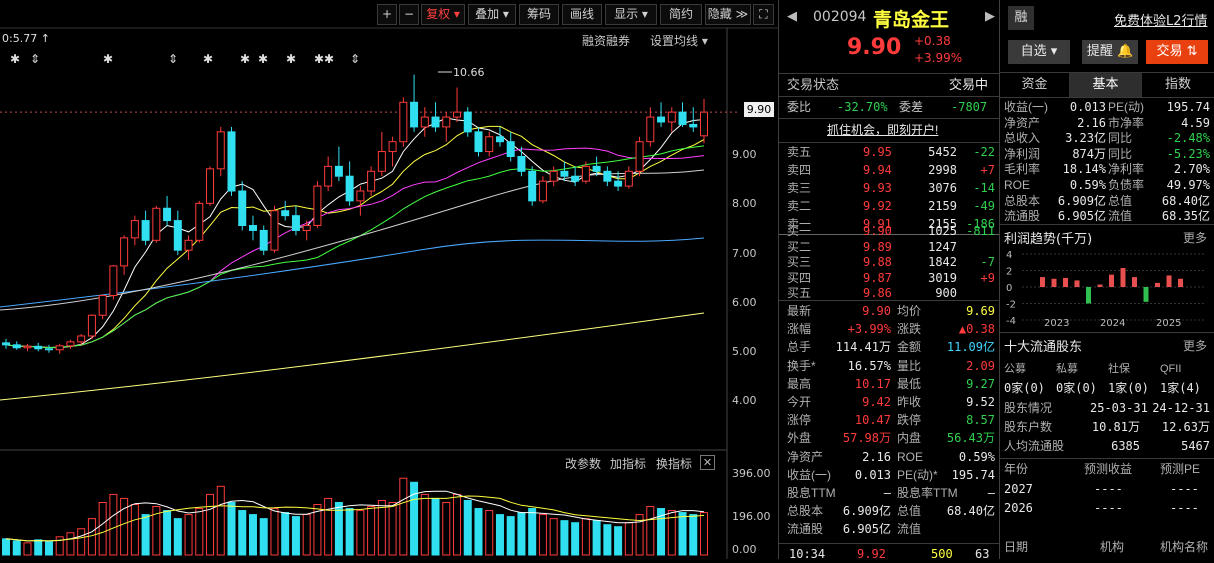 This screenshot has height=563, width=1214. Describe the element at coordinates (1112, 547) in the screenshot. I see `bottom-label: 机构` at that location.